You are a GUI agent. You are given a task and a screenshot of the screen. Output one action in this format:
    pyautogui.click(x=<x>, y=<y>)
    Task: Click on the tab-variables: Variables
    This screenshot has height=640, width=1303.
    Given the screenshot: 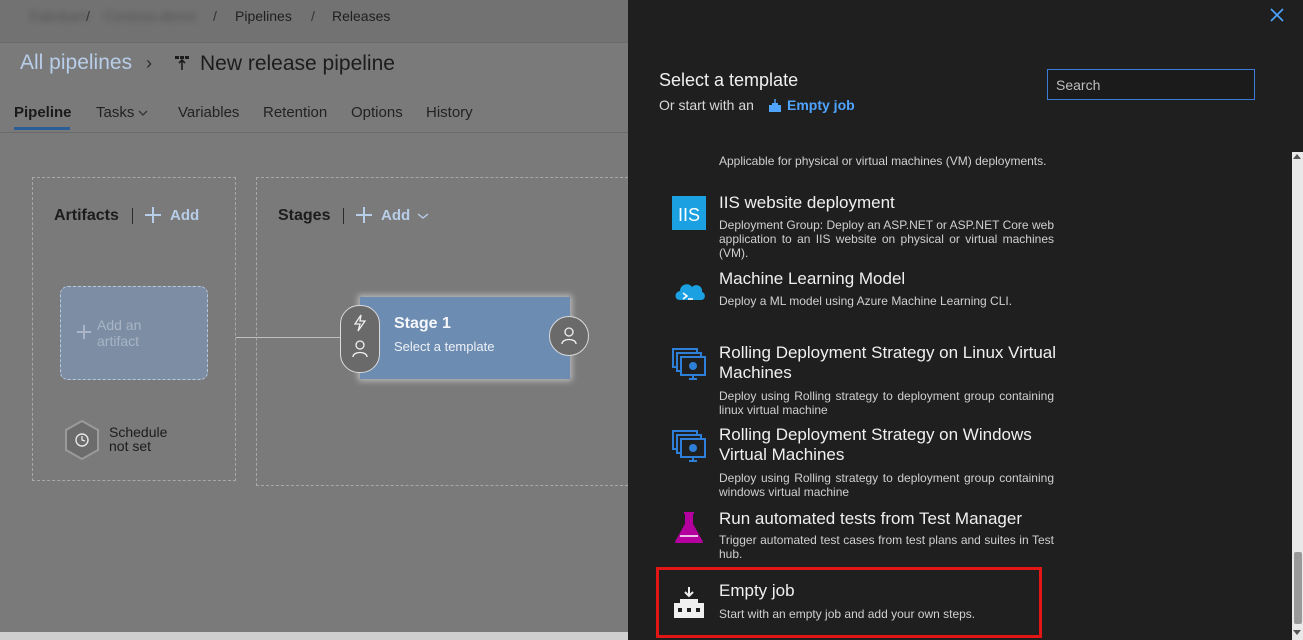 What is the action you would take?
    pyautogui.click(x=208, y=112)
    